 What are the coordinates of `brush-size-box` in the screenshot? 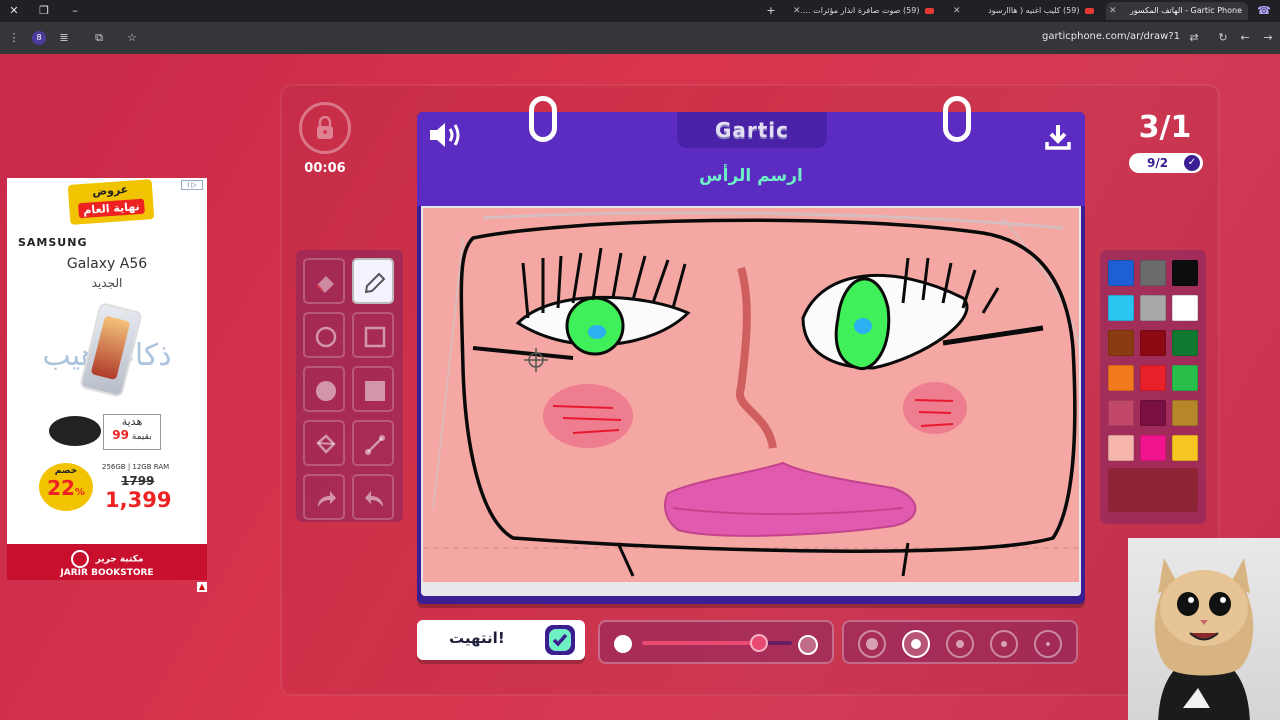 It's located at (960, 642).